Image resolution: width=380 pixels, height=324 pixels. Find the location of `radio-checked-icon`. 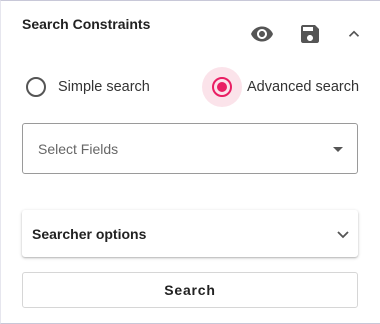

radio-checked-icon is located at coordinates (222, 87).